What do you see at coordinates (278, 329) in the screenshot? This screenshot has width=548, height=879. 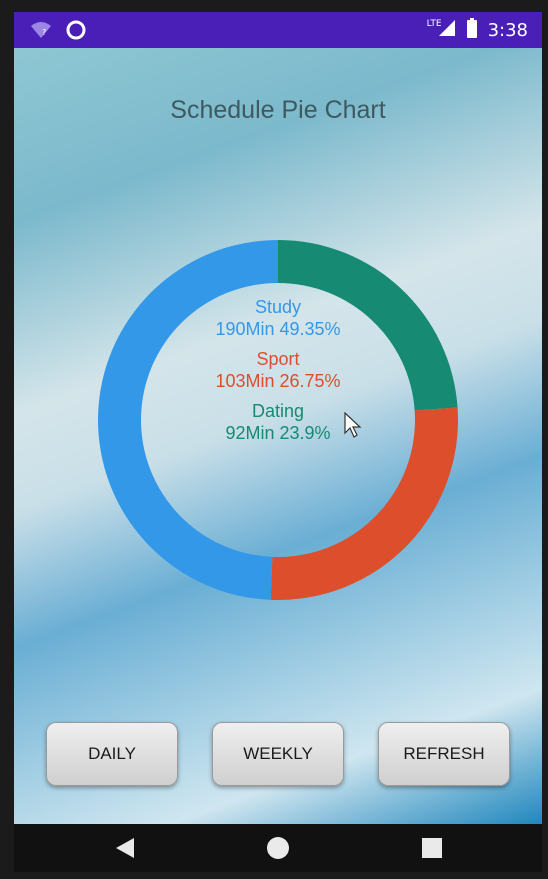 I see `series-value-study: 190Min 49.35%` at bounding box center [278, 329].